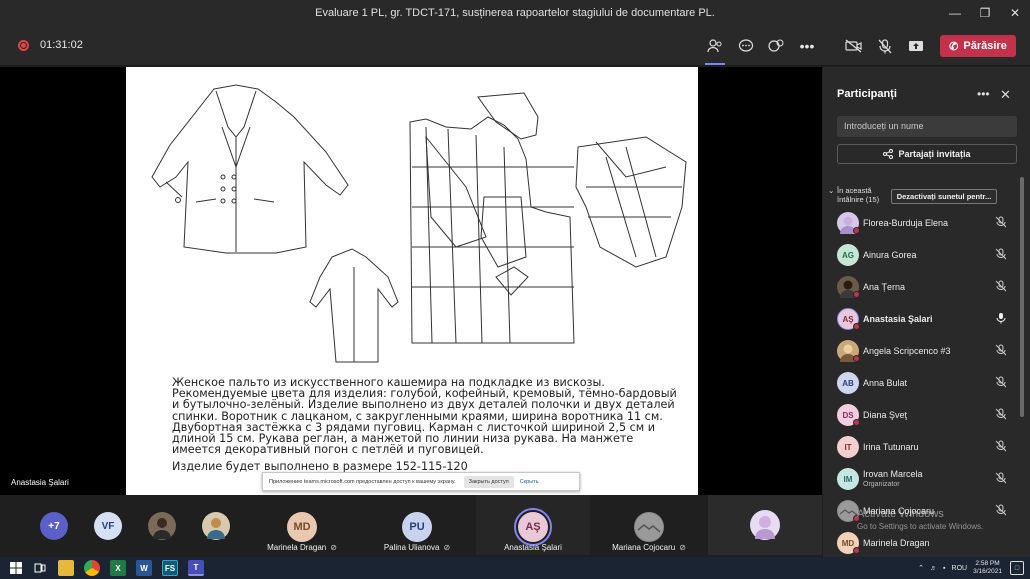 The width and height of the screenshot is (1030, 579). I want to click on participant-row: DS Diana Şveţ, so click(923, 415).